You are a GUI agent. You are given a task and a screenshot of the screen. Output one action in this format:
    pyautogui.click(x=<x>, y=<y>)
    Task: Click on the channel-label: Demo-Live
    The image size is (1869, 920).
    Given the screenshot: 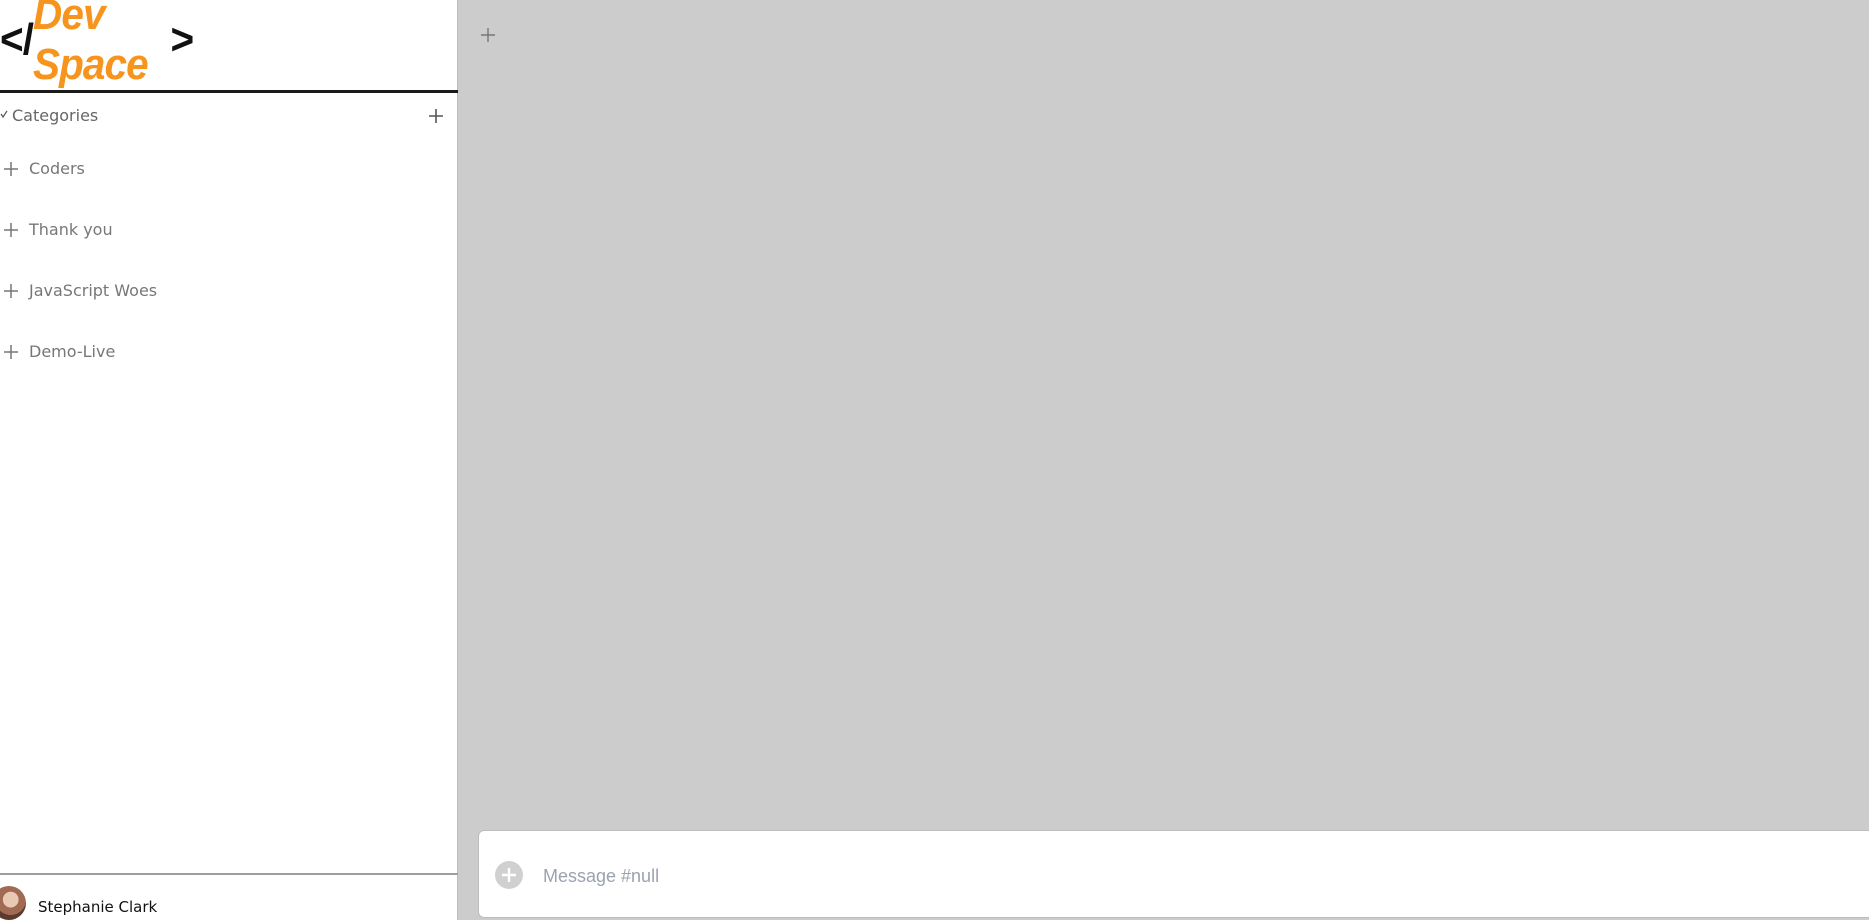 What is the action you would take?
    pyautogui.click(x=72, y=351)
    